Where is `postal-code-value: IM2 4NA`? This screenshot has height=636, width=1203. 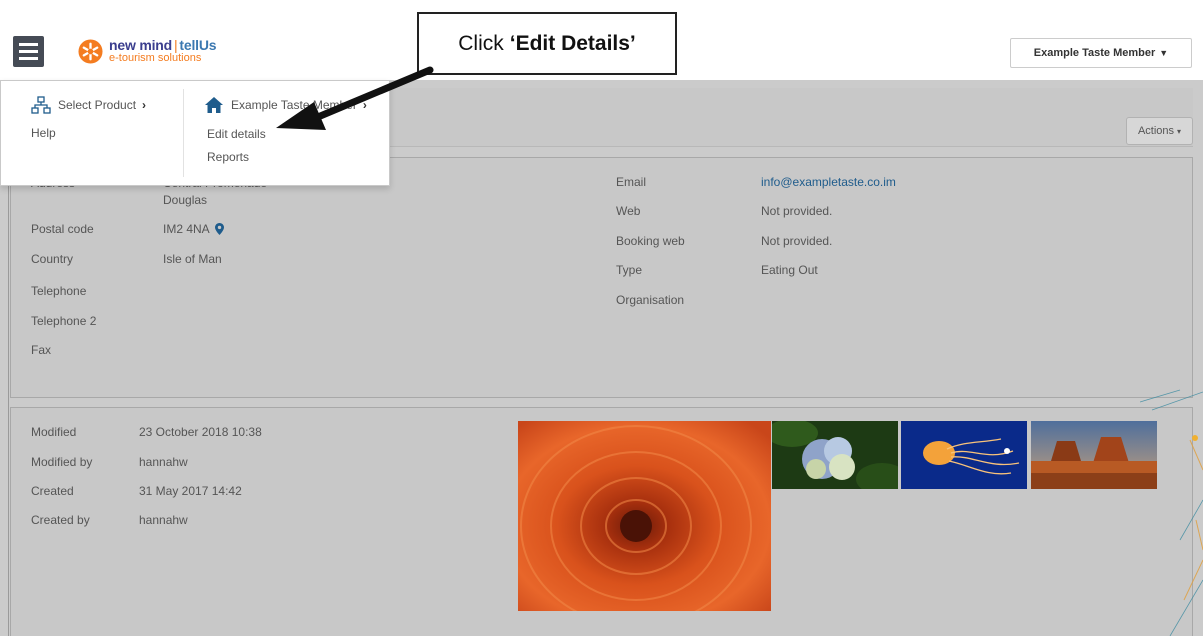
postal-code-value: IM2 4NA is located at coordinates (193, 229).